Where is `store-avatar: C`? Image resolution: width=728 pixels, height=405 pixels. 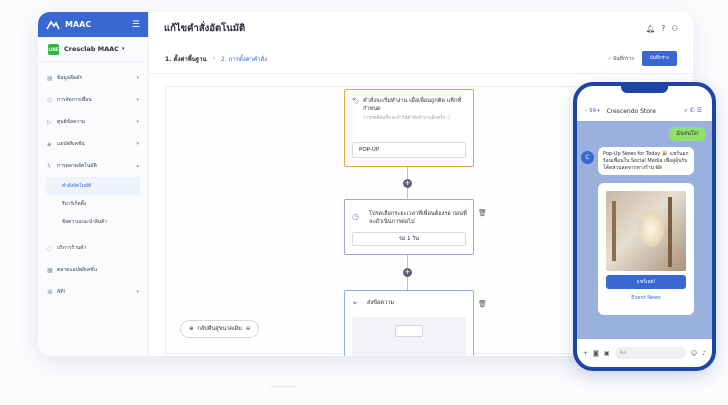 store-avatar: C is located at coordinates (587, 157).